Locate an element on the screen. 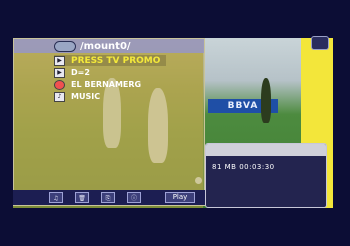 Image resolution: width=350 pixels, height=246 pixels. file-label: PRESS TV PROMO is located at coordinates (116, 60).